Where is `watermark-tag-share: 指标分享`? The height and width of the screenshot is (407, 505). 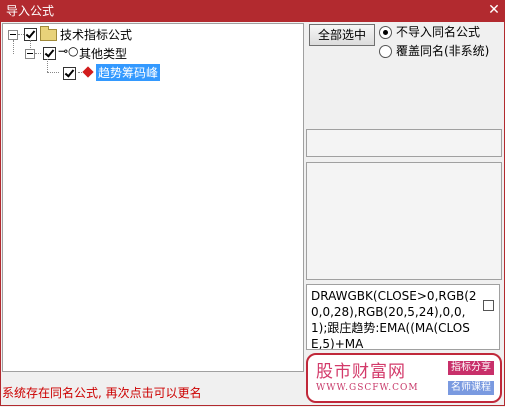
watermark-tag-share: 指标分享 is located at coordinates (471, 368).